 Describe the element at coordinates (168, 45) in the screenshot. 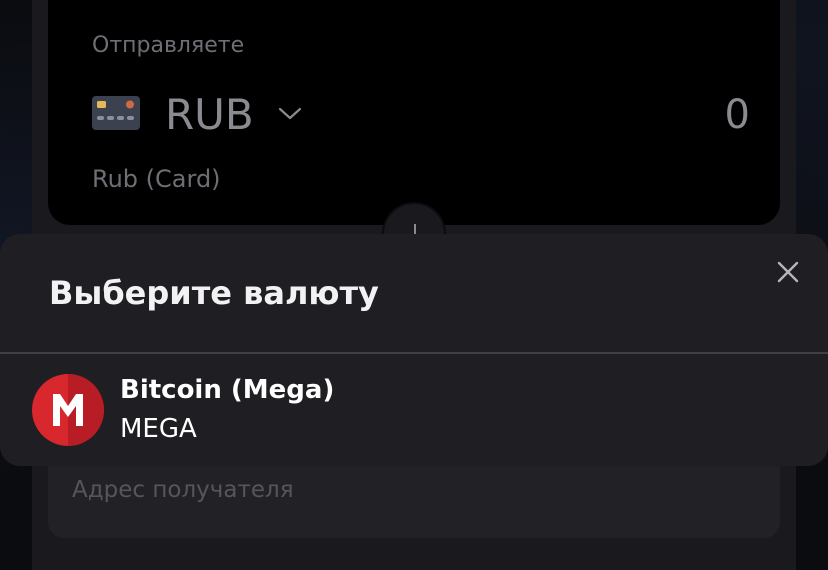

I see `send-label: Отправляете` at that location.